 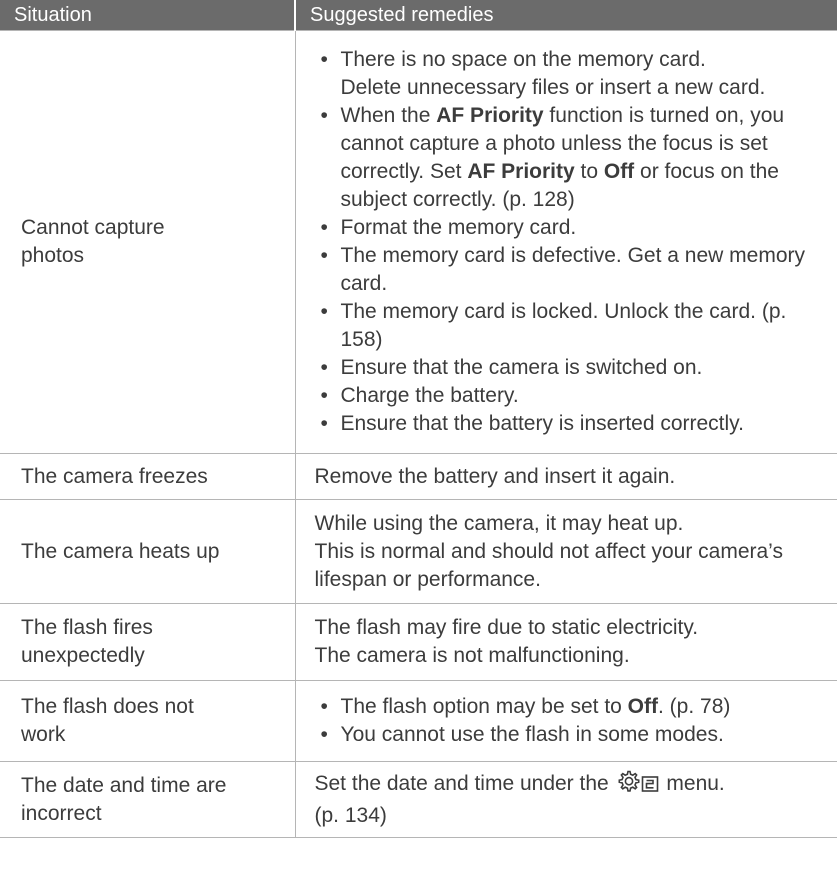 I want to click on remedy-text: The camera is not malfunctioning., so click(x=472, y=655).